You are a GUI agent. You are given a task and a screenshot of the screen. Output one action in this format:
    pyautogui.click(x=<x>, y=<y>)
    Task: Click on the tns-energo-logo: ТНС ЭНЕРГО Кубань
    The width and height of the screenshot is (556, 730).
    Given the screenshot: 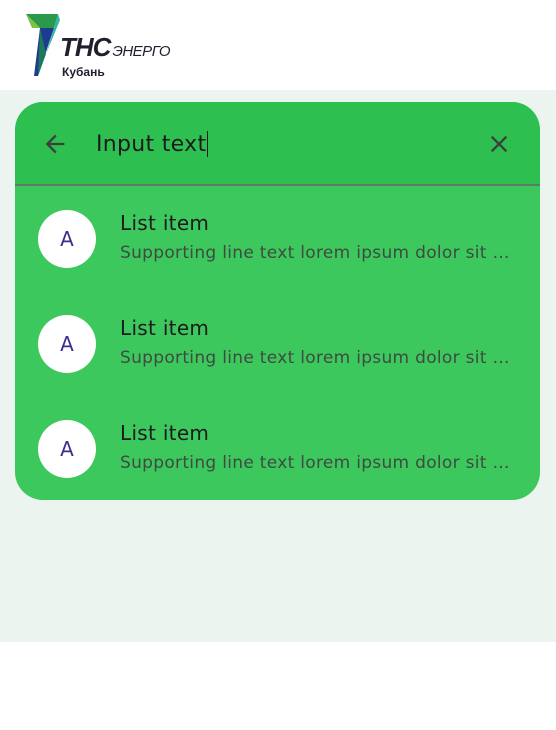 What is the action you would take?
    pyautogui.click(x=104, y=47)
    